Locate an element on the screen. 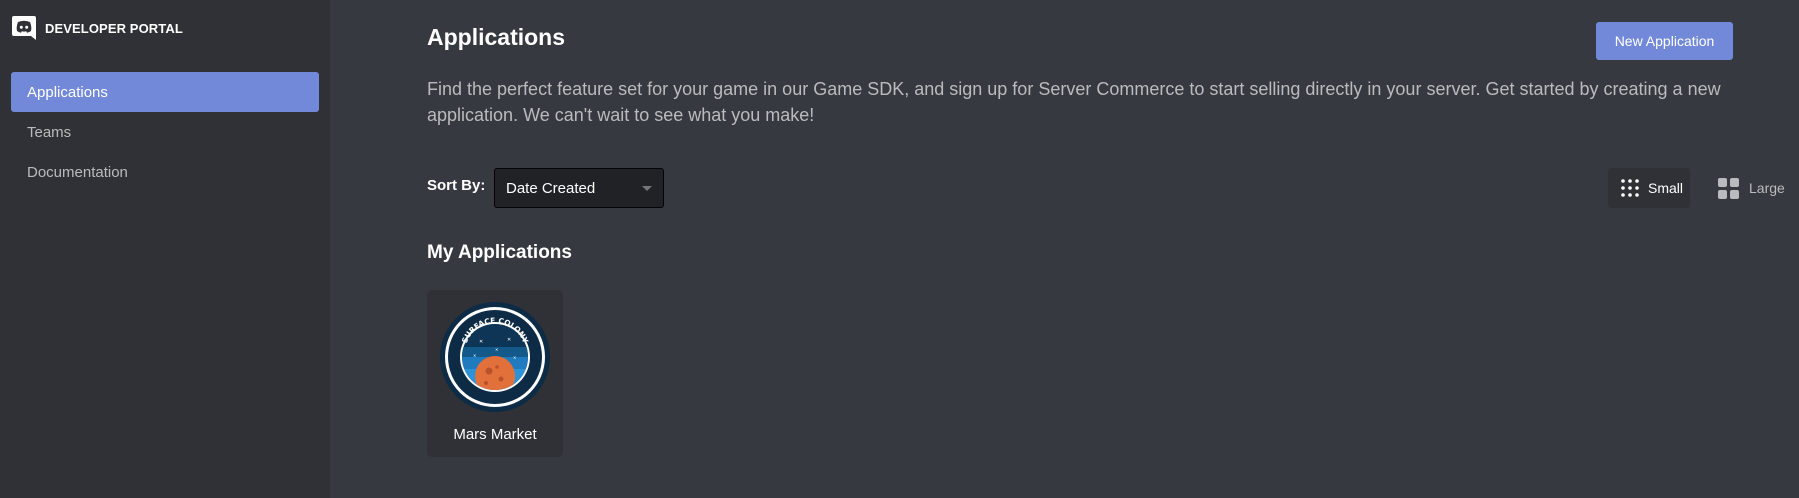 Image resolution: width=1799 pixels, height=498 pixels. sidebar-item-documentation: Documentation is located at coordinates (165, 172).